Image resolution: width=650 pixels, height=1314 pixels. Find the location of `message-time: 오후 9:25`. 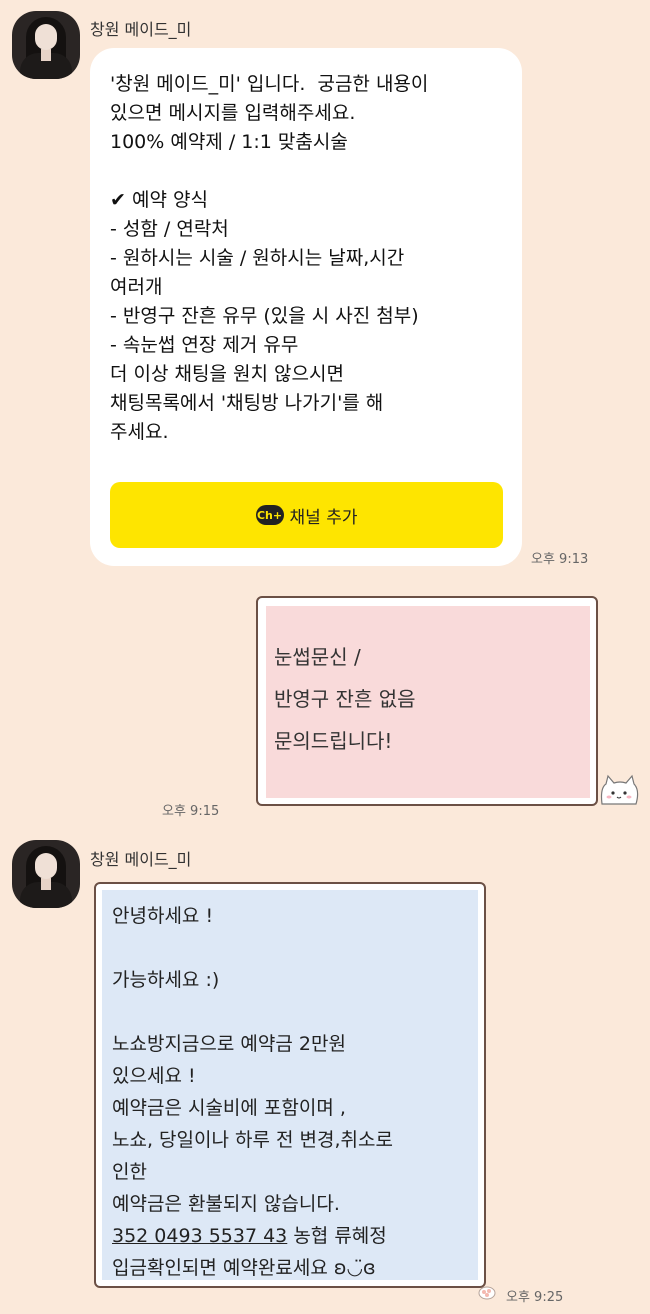

message-time: 오후 9:25 is located at coordinates (535, 1297).